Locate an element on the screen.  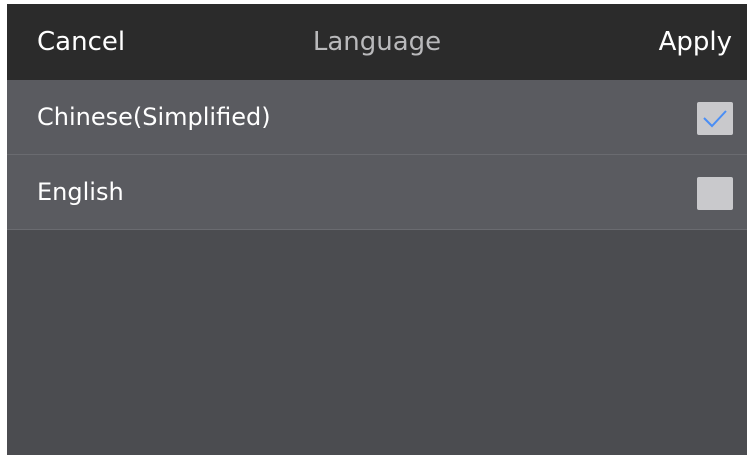
language-checkbox-checked is located at coordinates (715, 118).